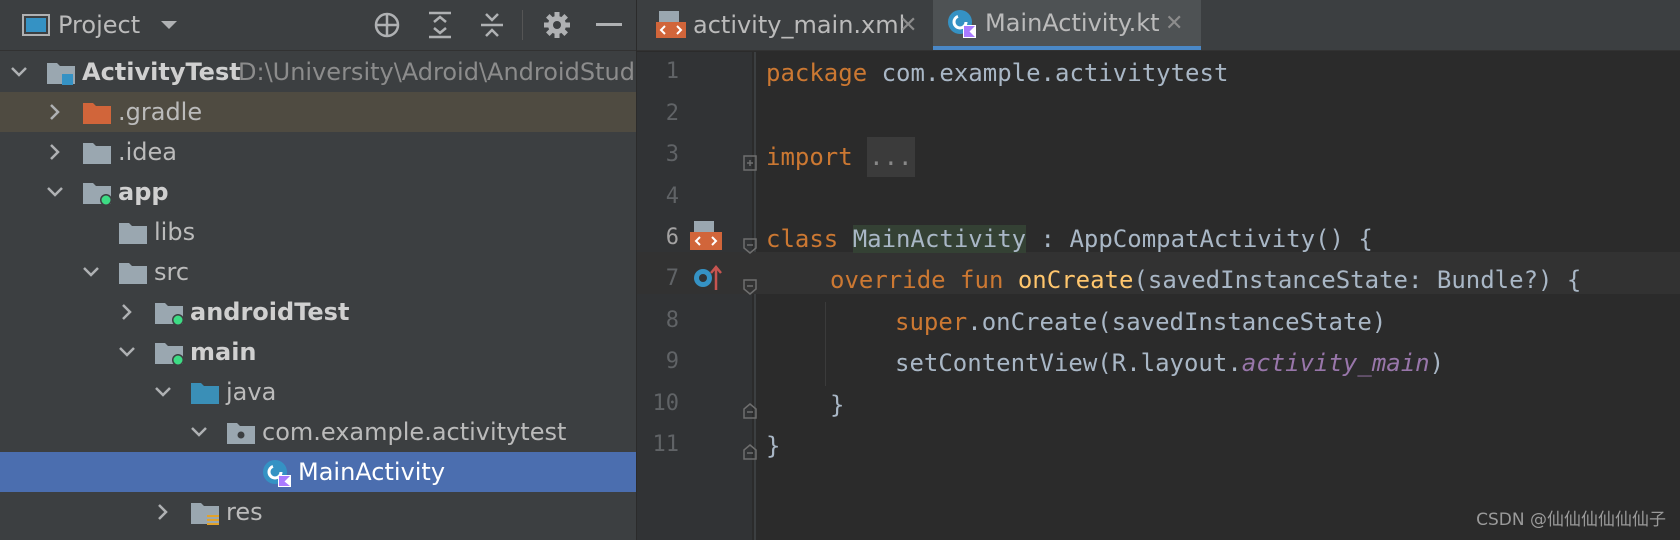 The height and width of the screenshot is (540, 1680). I want to click on tab-label: activity_main.xml, so click(799, 25).